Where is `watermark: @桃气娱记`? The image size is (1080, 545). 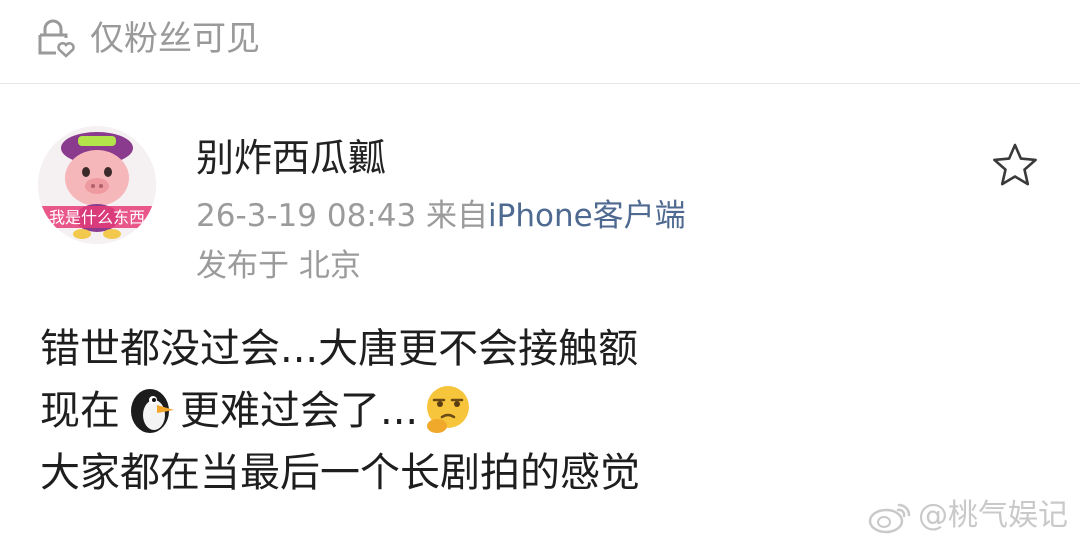 watermark: @桃气娱记 is located at coordinates (967, 516).